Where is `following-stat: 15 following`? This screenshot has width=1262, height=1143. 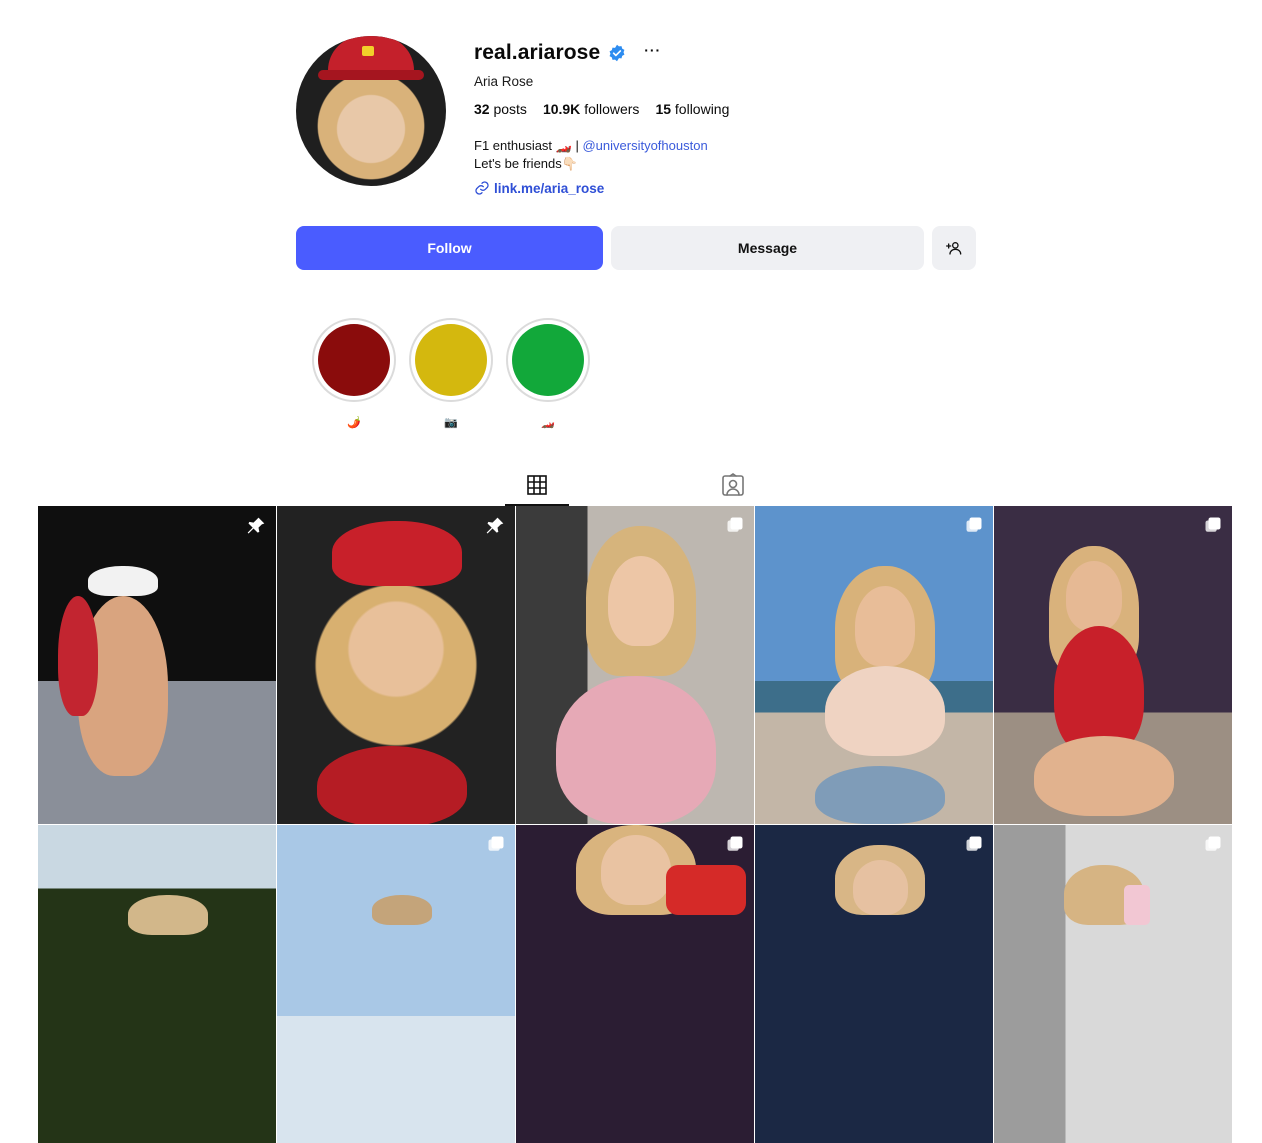
following-stat: 15 following is located at coordinates (692, 109).